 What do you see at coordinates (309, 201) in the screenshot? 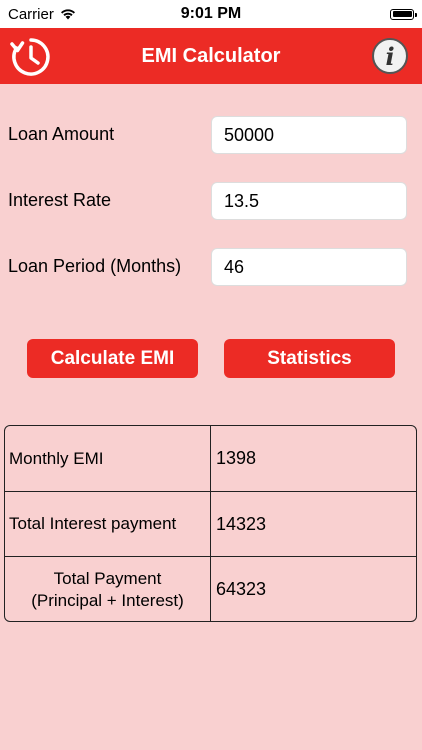
I see `interest-rate-input` at bounding box center [309, 201].